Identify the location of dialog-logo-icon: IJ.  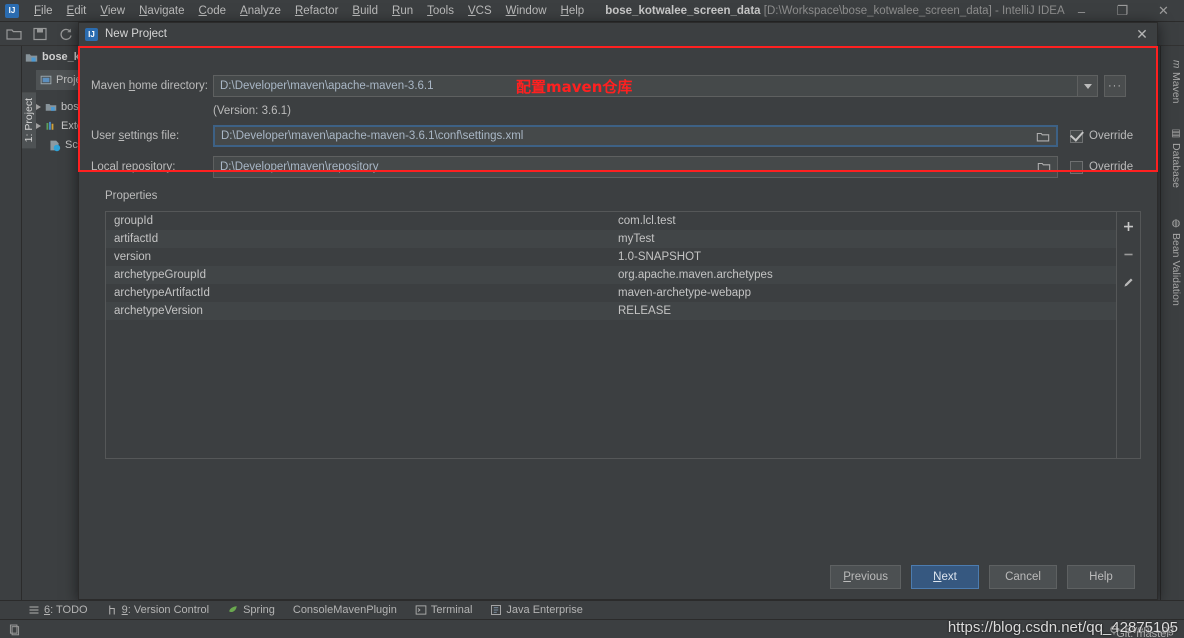
(91, 34).